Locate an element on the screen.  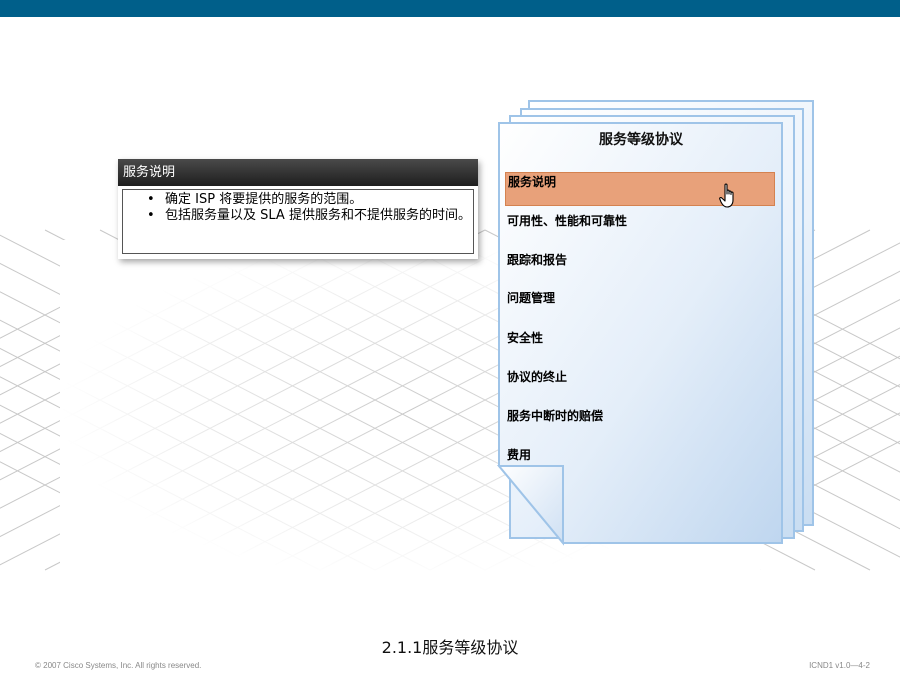
hand-pointer-icon is located at coordinates (726, 195).